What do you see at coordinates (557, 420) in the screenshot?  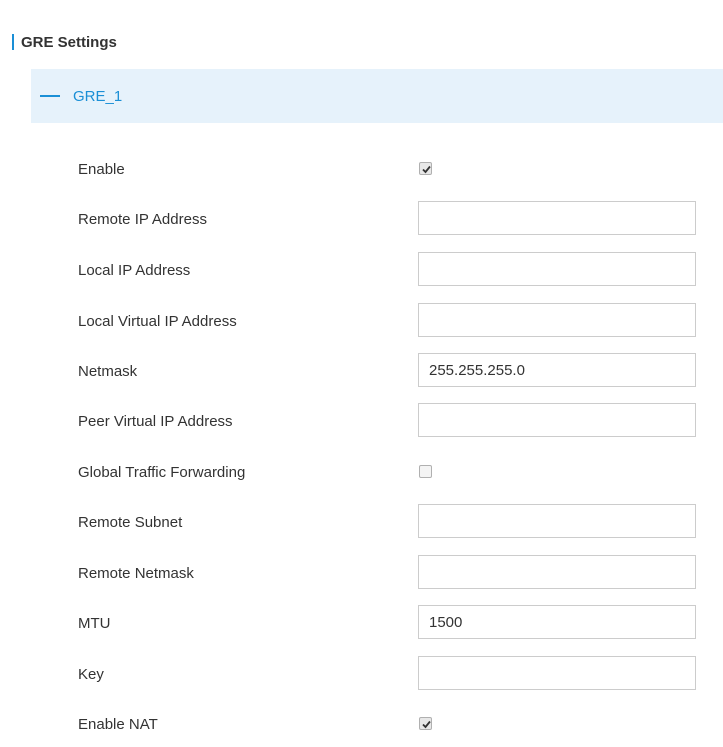 I see `peer-virtual-ip-input` at bounding box center [557, 420].